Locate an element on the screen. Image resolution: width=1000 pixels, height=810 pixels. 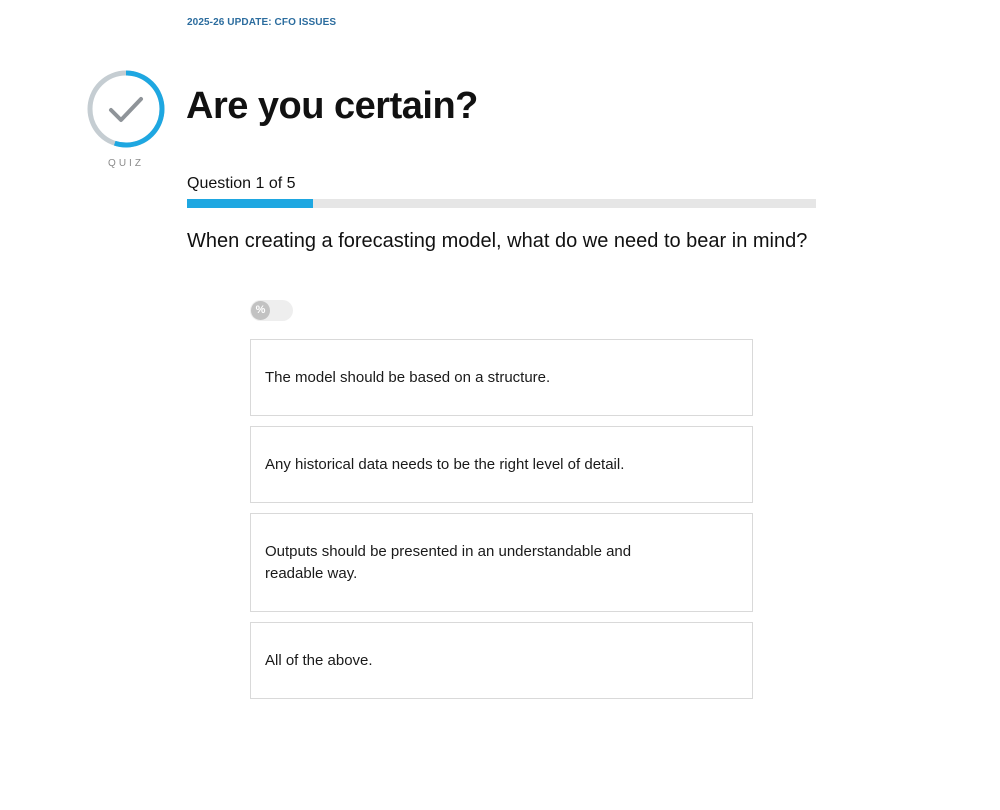
checkmark-icon is located at coordinates (126, 109).